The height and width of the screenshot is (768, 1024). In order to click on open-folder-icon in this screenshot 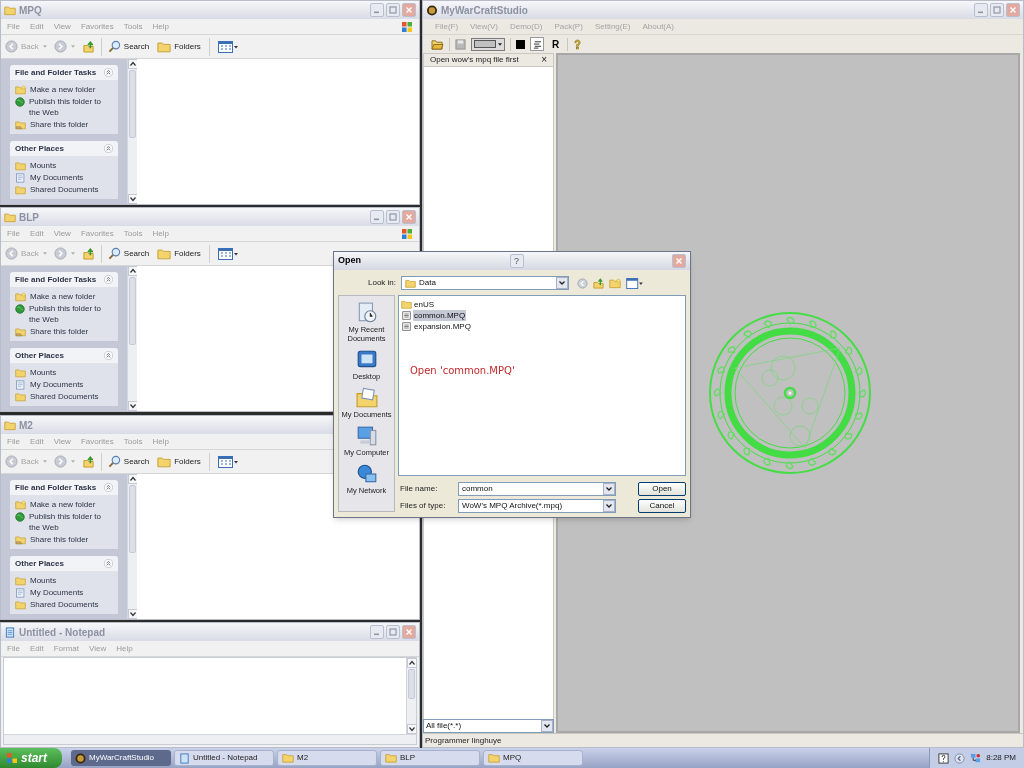, I will do `click(437, 44)`.